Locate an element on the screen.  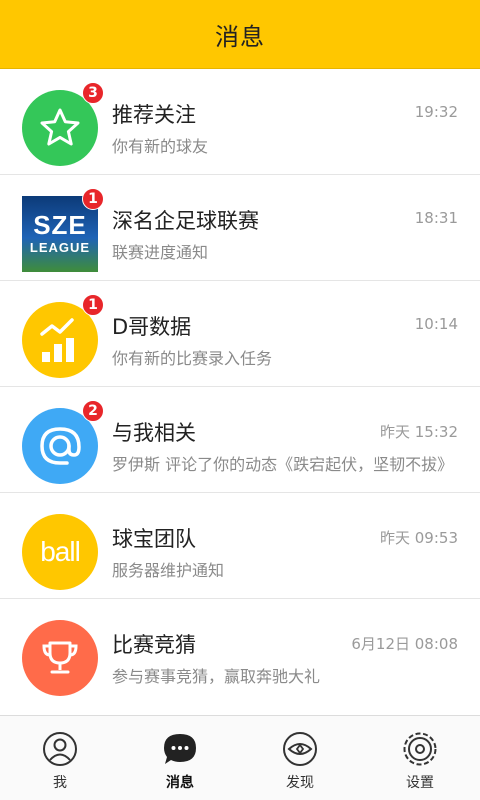
page-title: 消息 is located at coordinates (240, 36).